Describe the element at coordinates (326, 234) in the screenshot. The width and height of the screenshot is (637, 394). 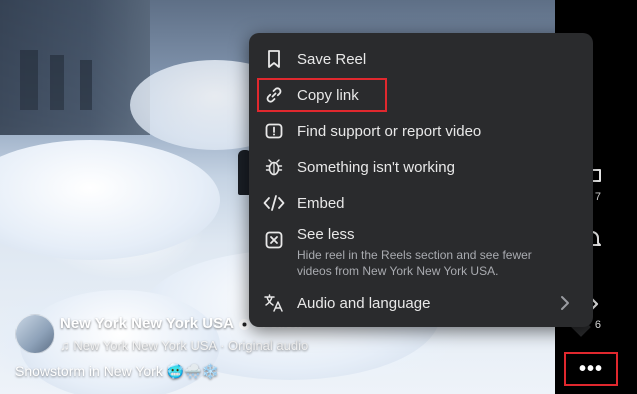
I see `menu-item-label: See less` at that location.